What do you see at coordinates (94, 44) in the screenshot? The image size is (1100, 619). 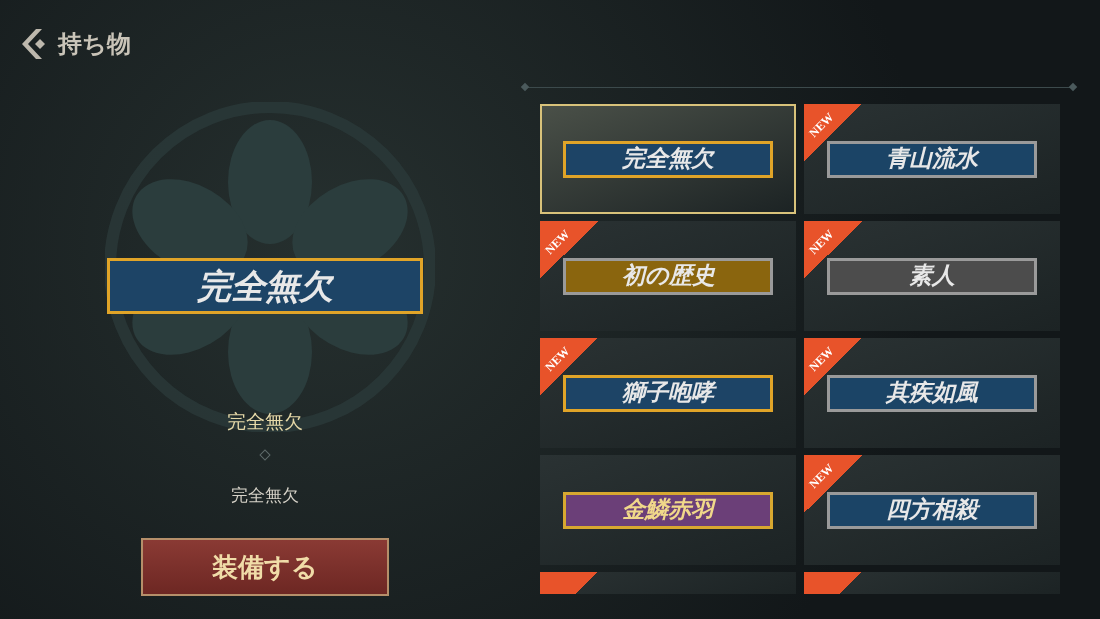 I see `page-title: 持ち物` at bounding box center [94, 44].